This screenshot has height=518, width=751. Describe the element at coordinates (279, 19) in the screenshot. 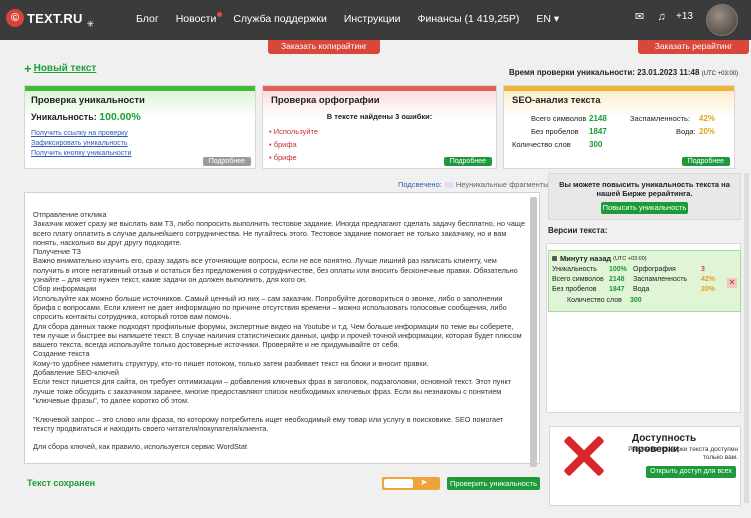

I see `nav-support: Служба поддержки` at that location.